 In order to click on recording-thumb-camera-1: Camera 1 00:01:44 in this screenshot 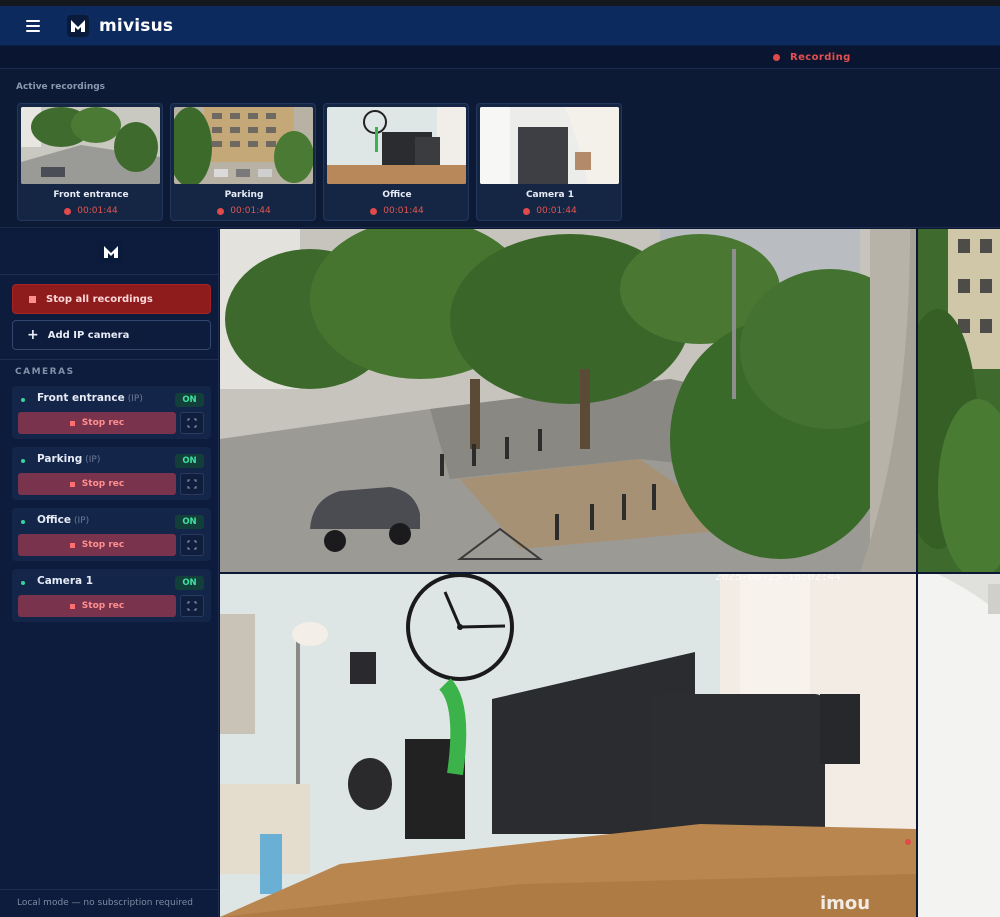, I will do `click(549, 162)`.